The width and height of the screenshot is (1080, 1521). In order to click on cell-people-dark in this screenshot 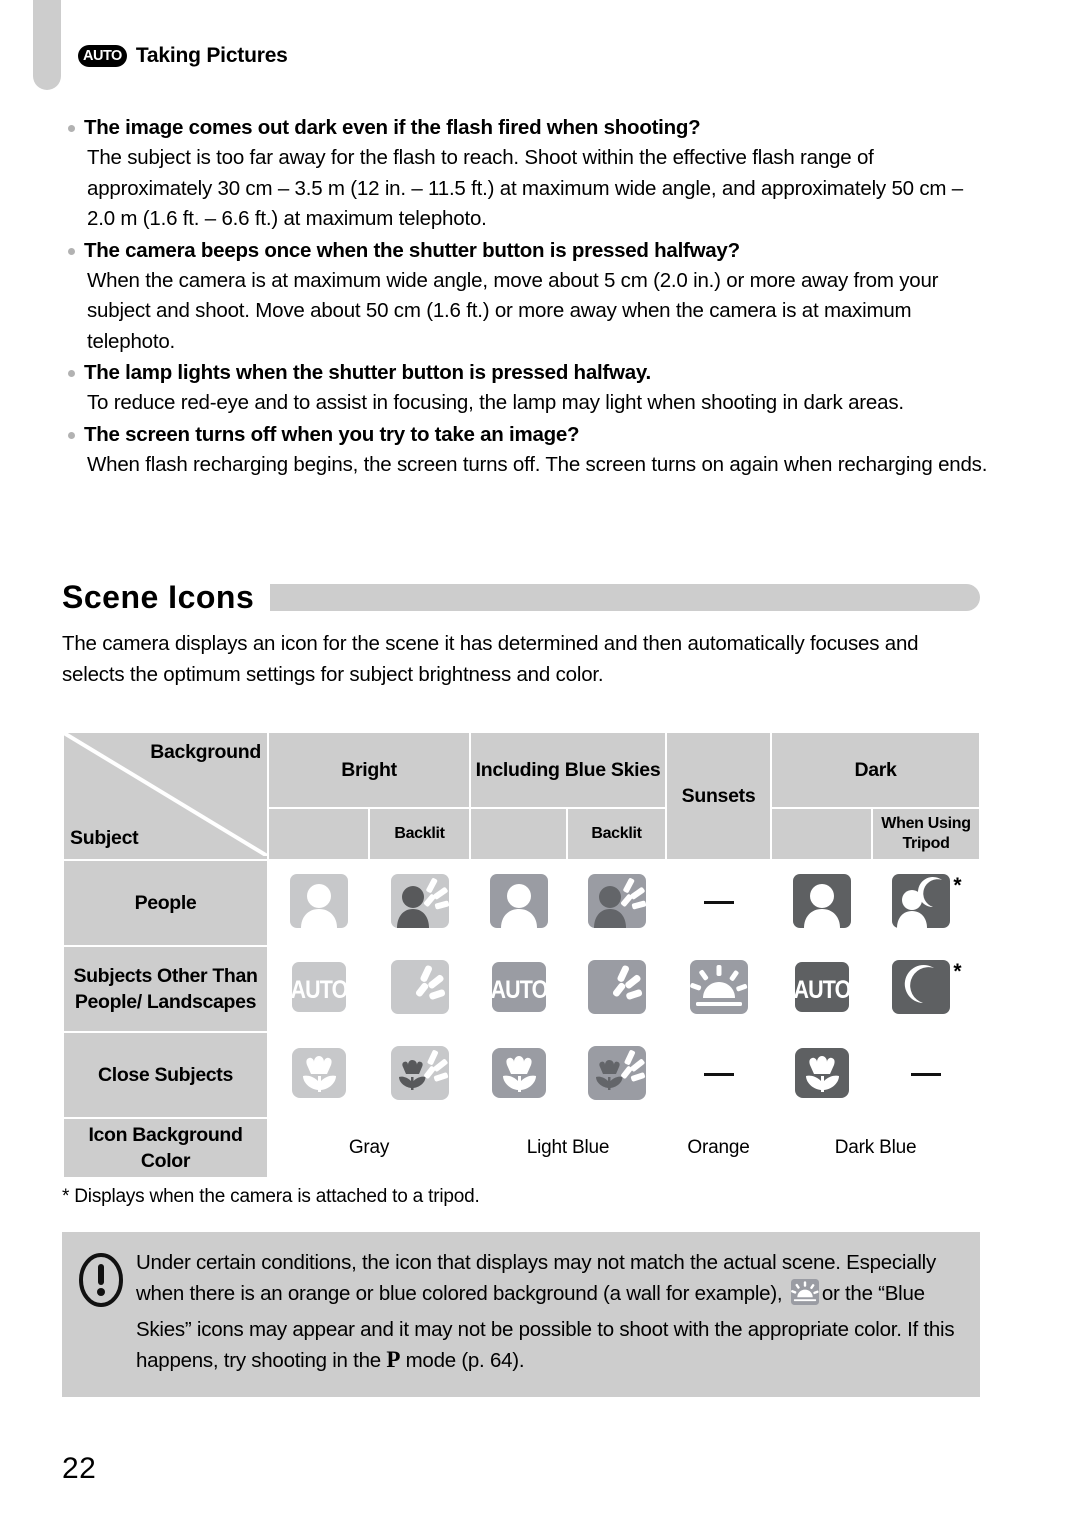, I will do `click(822, 903)`.